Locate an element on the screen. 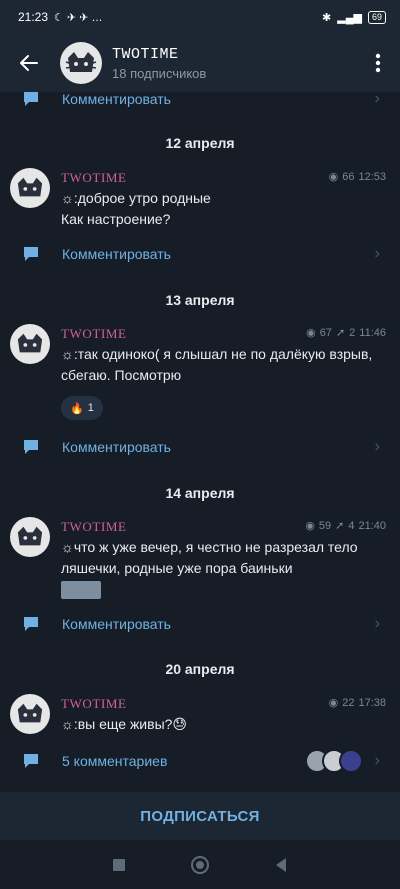  view-count: 67 is located at coordinates (325, 332).